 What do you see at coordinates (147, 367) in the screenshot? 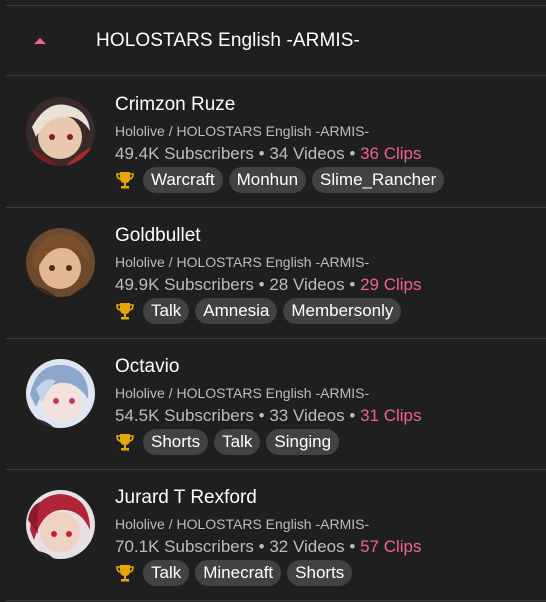
I see `channel-name: Octavio` at bounding box center [147, 367].